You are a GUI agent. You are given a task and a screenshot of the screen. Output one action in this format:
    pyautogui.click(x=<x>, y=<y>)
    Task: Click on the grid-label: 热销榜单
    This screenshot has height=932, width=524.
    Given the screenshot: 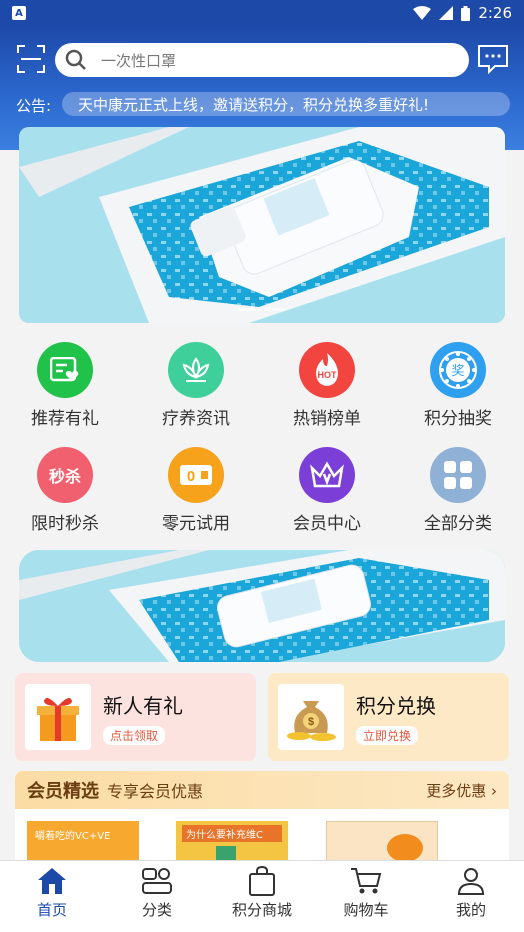 What is the action you would take?
    pyautogui.click(x=327, y=419)
    